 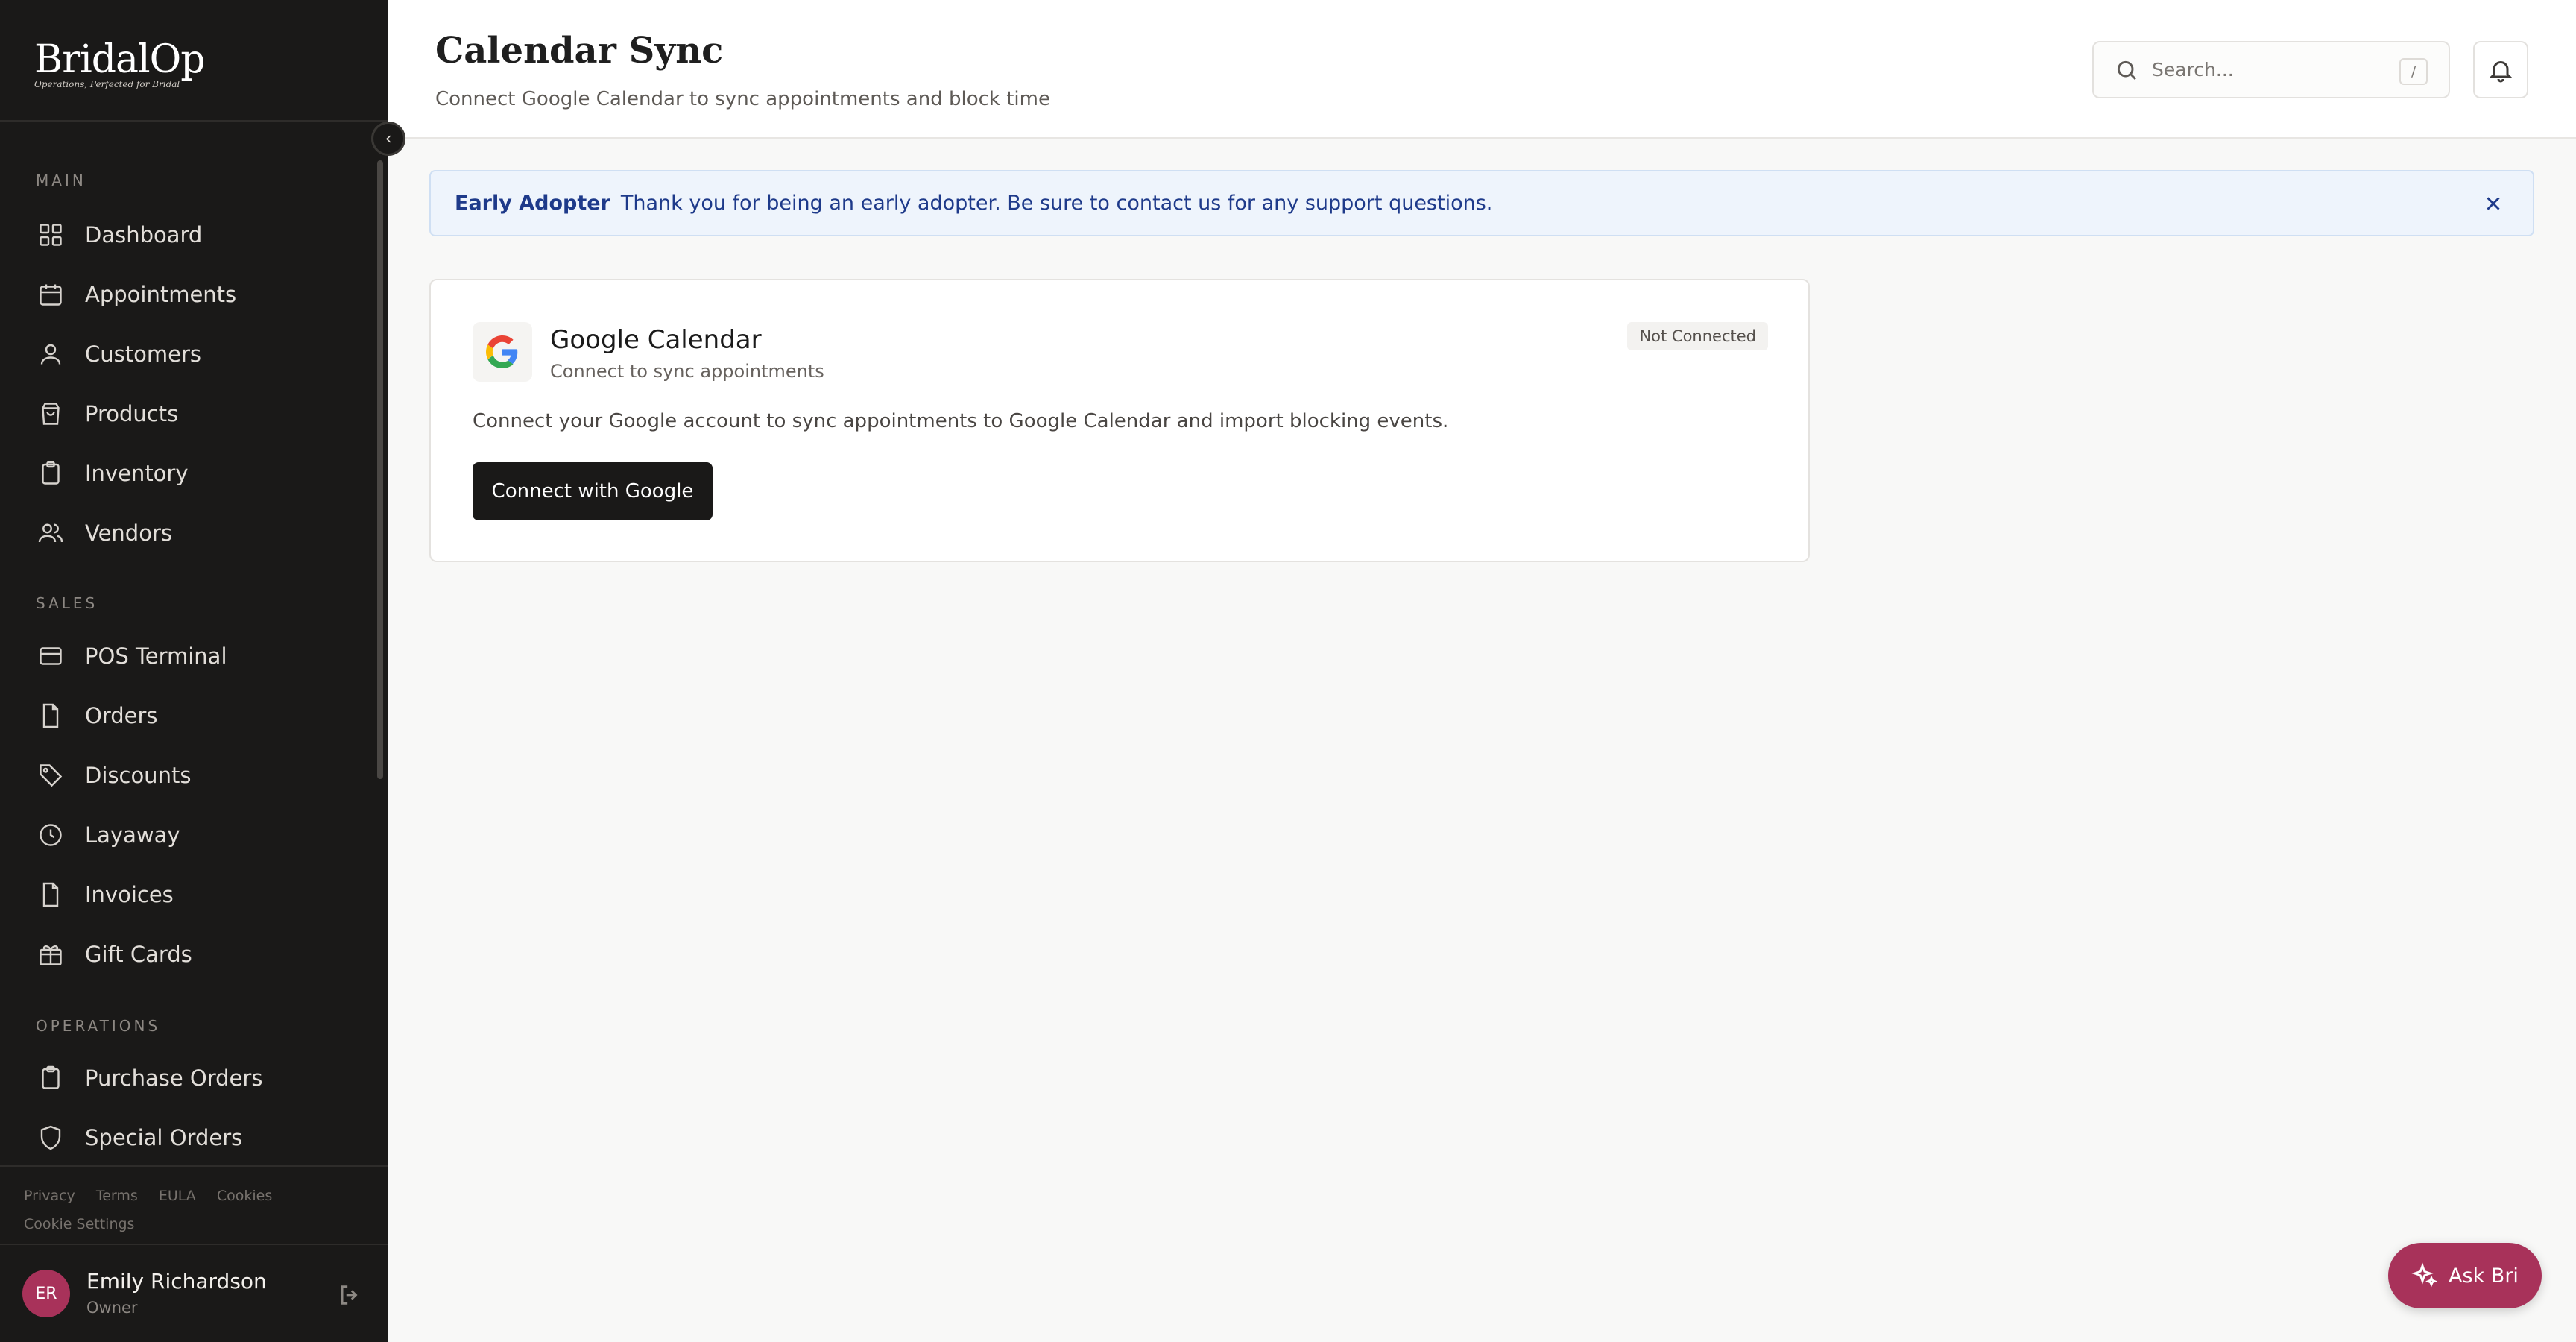 I want to click on notifications-button, so click(x=2500, y=69).